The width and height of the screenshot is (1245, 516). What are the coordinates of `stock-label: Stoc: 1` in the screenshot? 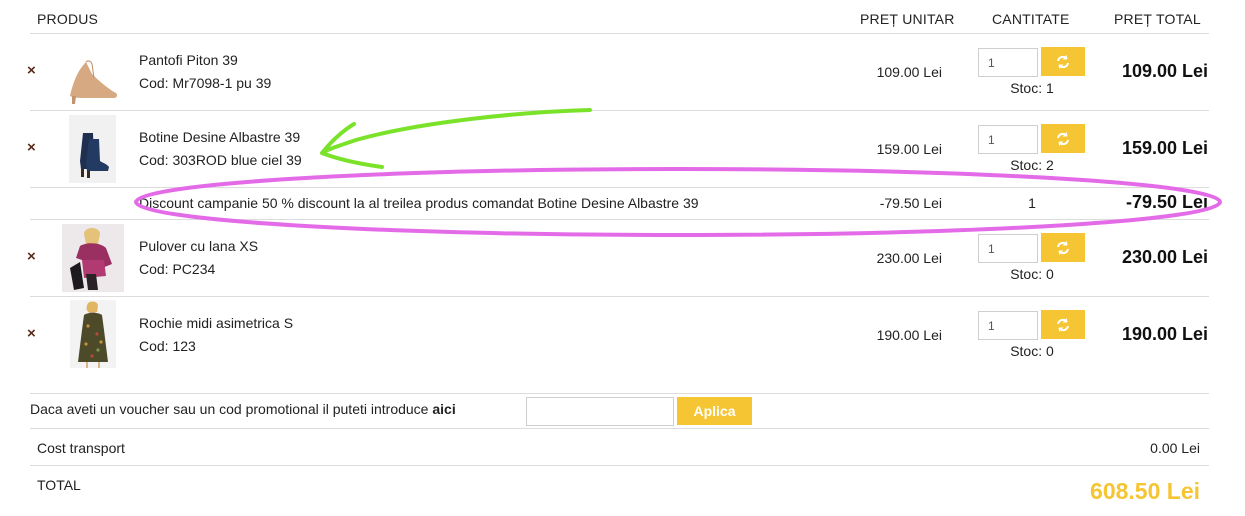 It's located at (1032, 88).